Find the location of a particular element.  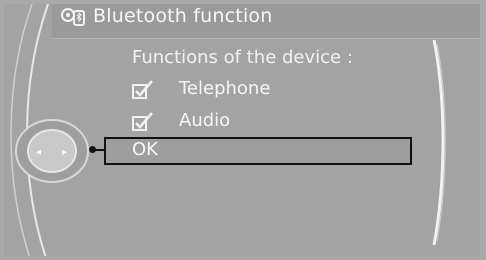

menu-item-telephone: Telephone is located at coordinates (256, 91).